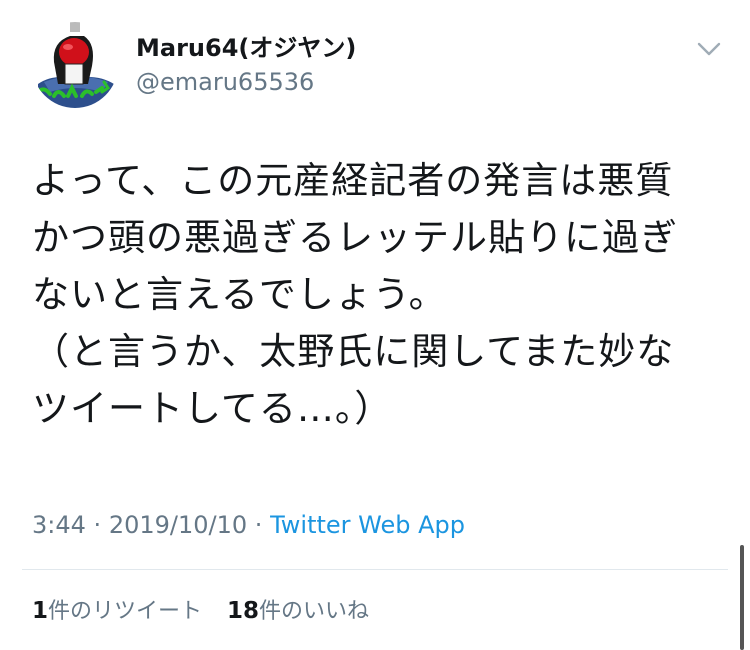 Image resolution: width=750 pixels, height=650 pixels. I want to click on retweets-count: 1, so click(40, 611).